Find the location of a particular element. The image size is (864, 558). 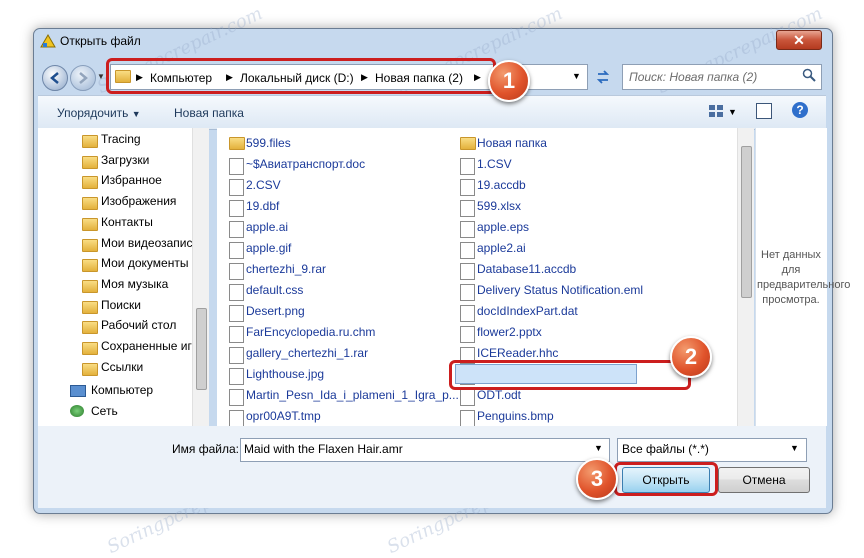

nav-tree-item: Tracing is located at coordinates (121, 139).